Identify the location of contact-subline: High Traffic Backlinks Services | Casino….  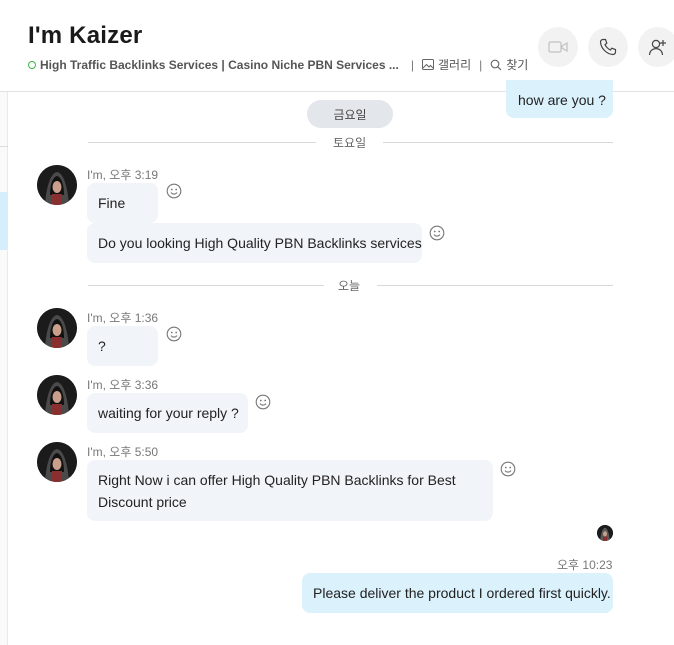
(278, 64).